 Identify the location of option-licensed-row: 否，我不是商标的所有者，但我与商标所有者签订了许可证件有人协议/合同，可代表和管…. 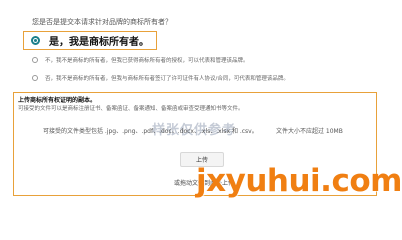
(160, 78).